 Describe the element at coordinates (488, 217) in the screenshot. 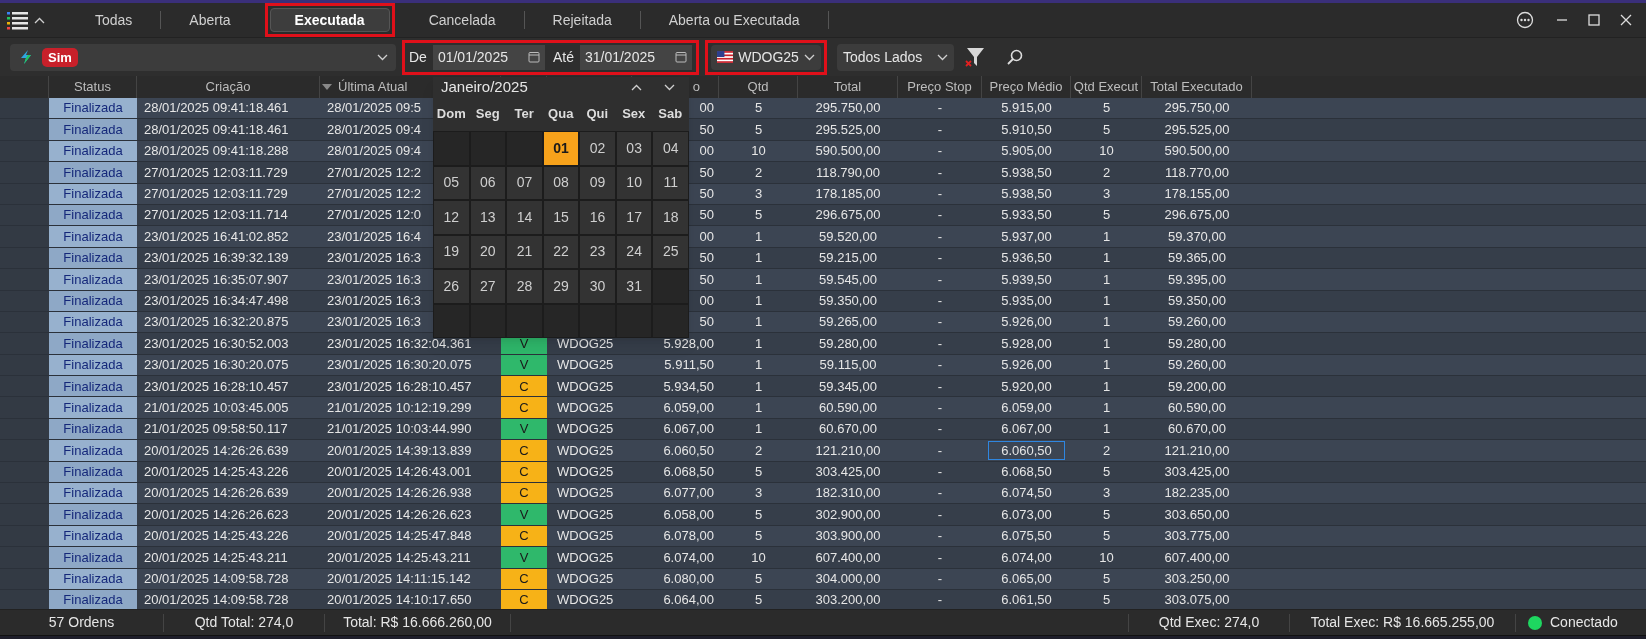

I see `calendar-day: 13` at that location.